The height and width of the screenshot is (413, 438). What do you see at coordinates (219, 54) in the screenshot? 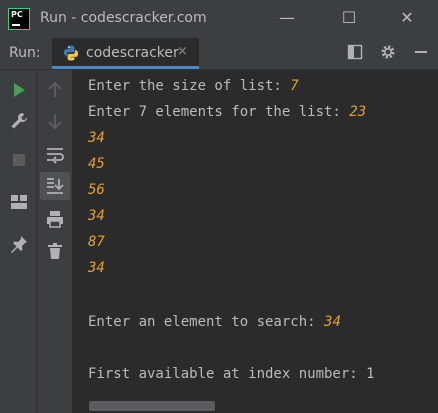
I see `run-toolwindow-header: Run: codescracker ×` at bounding box center [219, 54].